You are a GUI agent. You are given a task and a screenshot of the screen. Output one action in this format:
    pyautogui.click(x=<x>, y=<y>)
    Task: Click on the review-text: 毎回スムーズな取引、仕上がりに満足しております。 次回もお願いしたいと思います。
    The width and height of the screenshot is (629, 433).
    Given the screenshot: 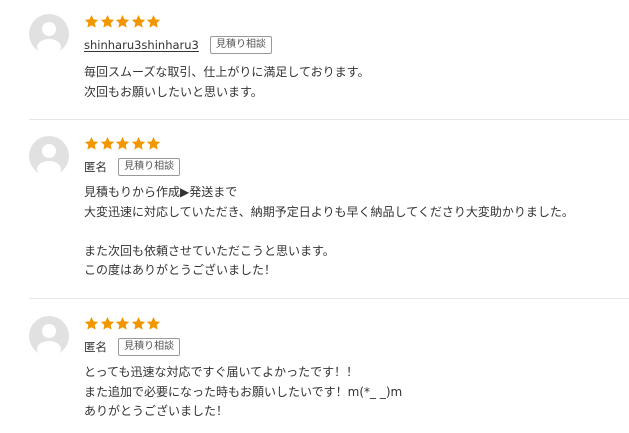 What is the action you would take?
    pyautogui.click(x=226, y=82)
    